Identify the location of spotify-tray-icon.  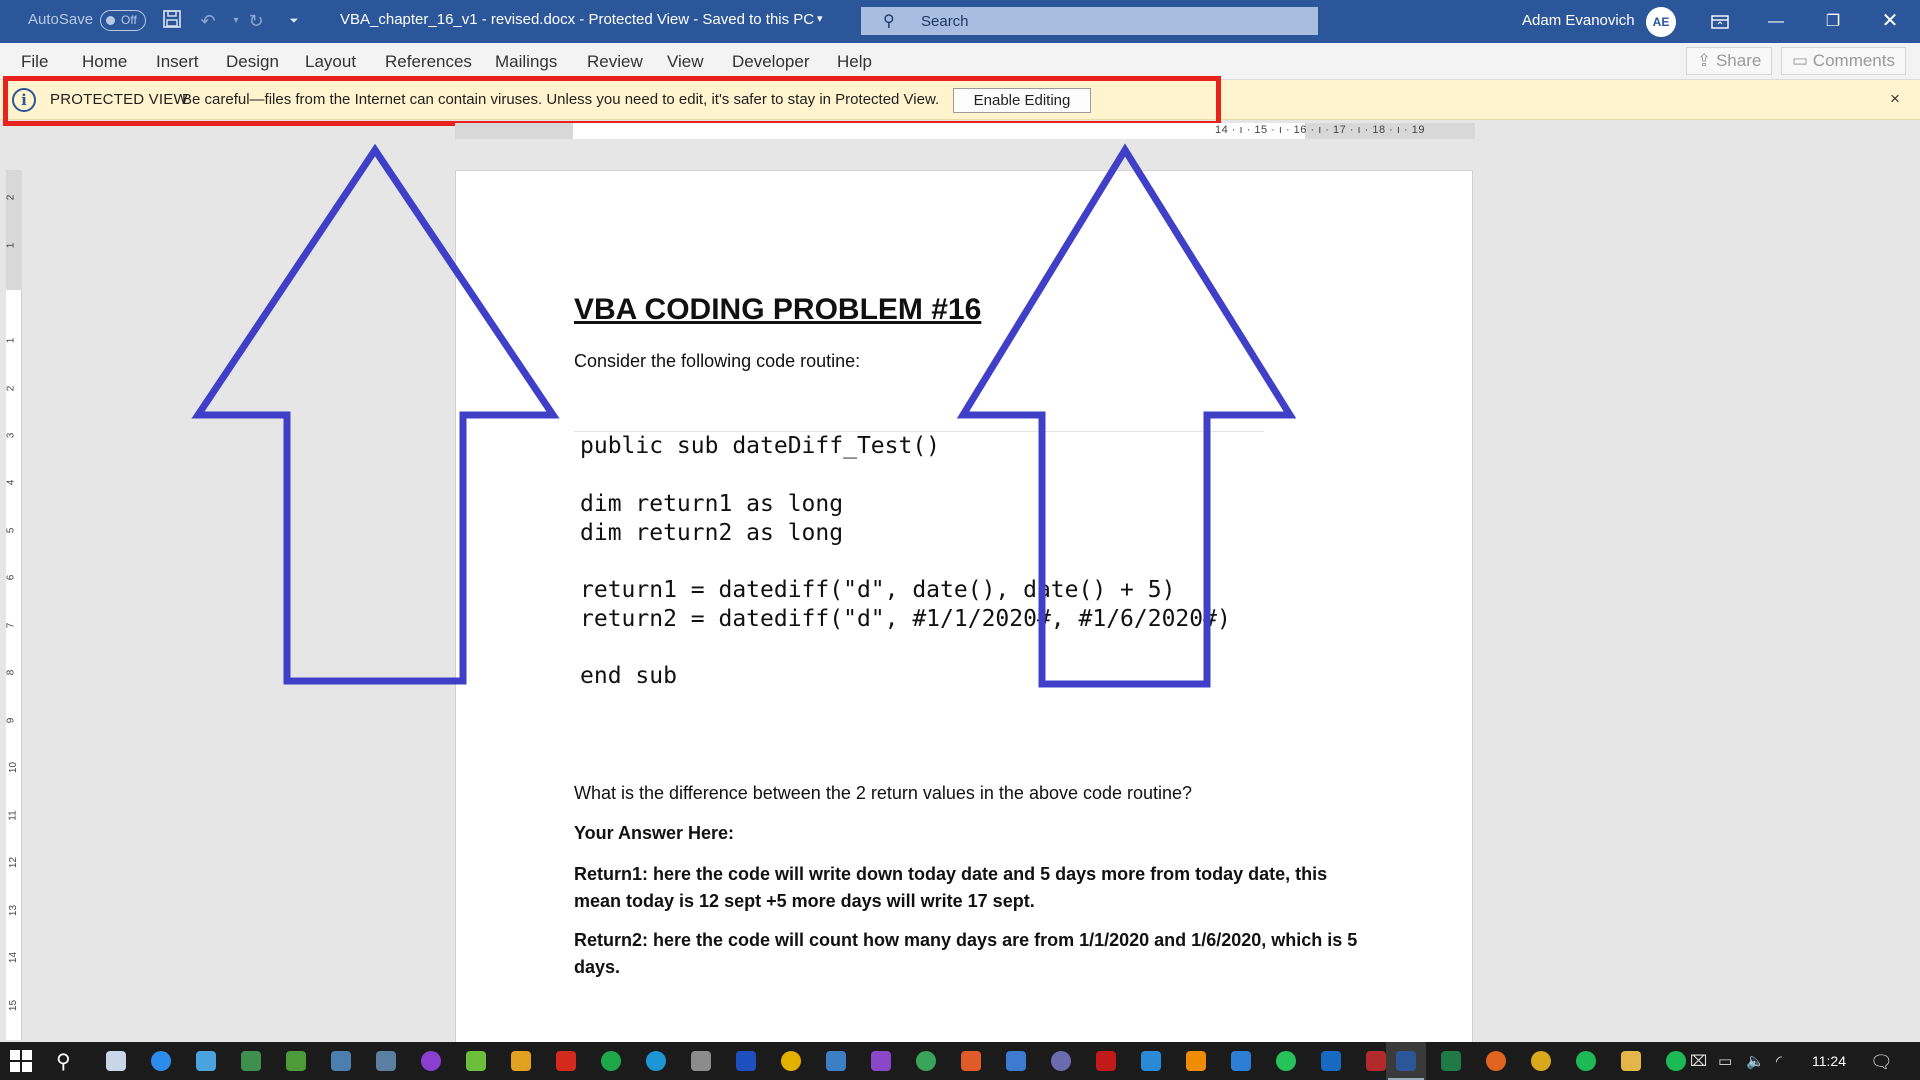
(1676, 1061).